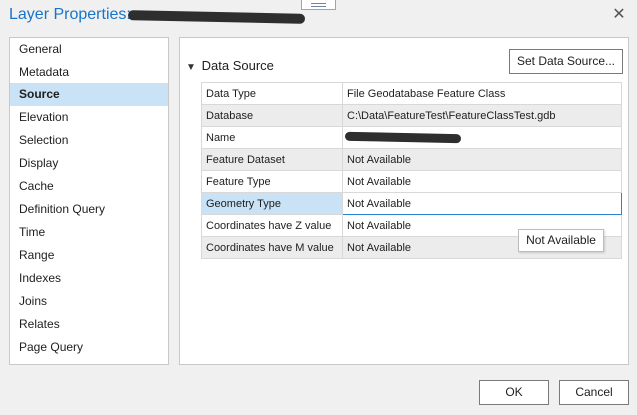  Describe the element at coordinates (318, 5) in the screenshot. I see `drag-handle-icon` at that location.